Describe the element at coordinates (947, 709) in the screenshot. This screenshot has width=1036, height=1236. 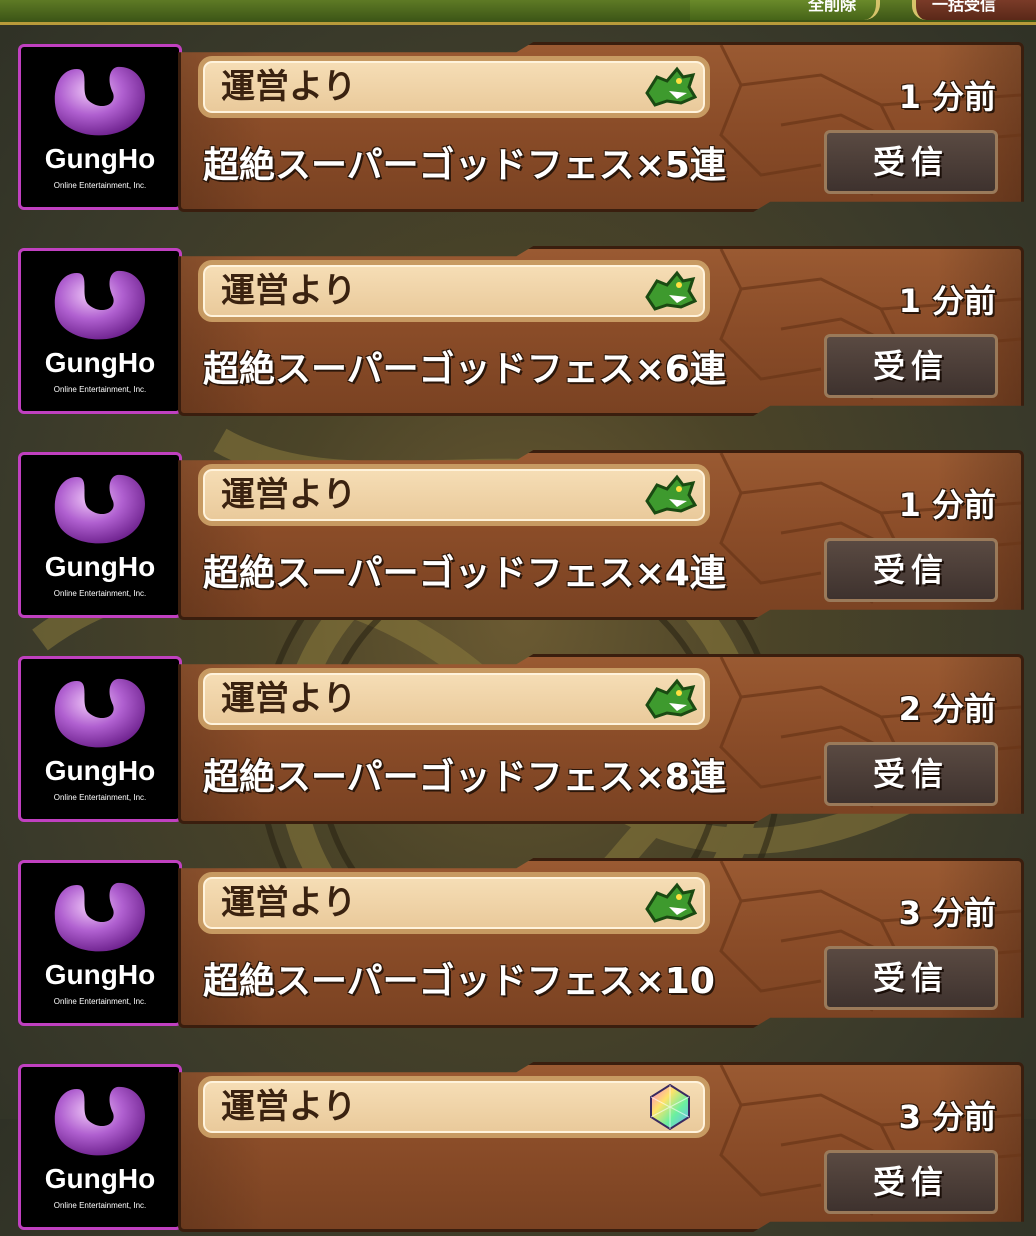
I see `time-ago: 2 分前` at that location.